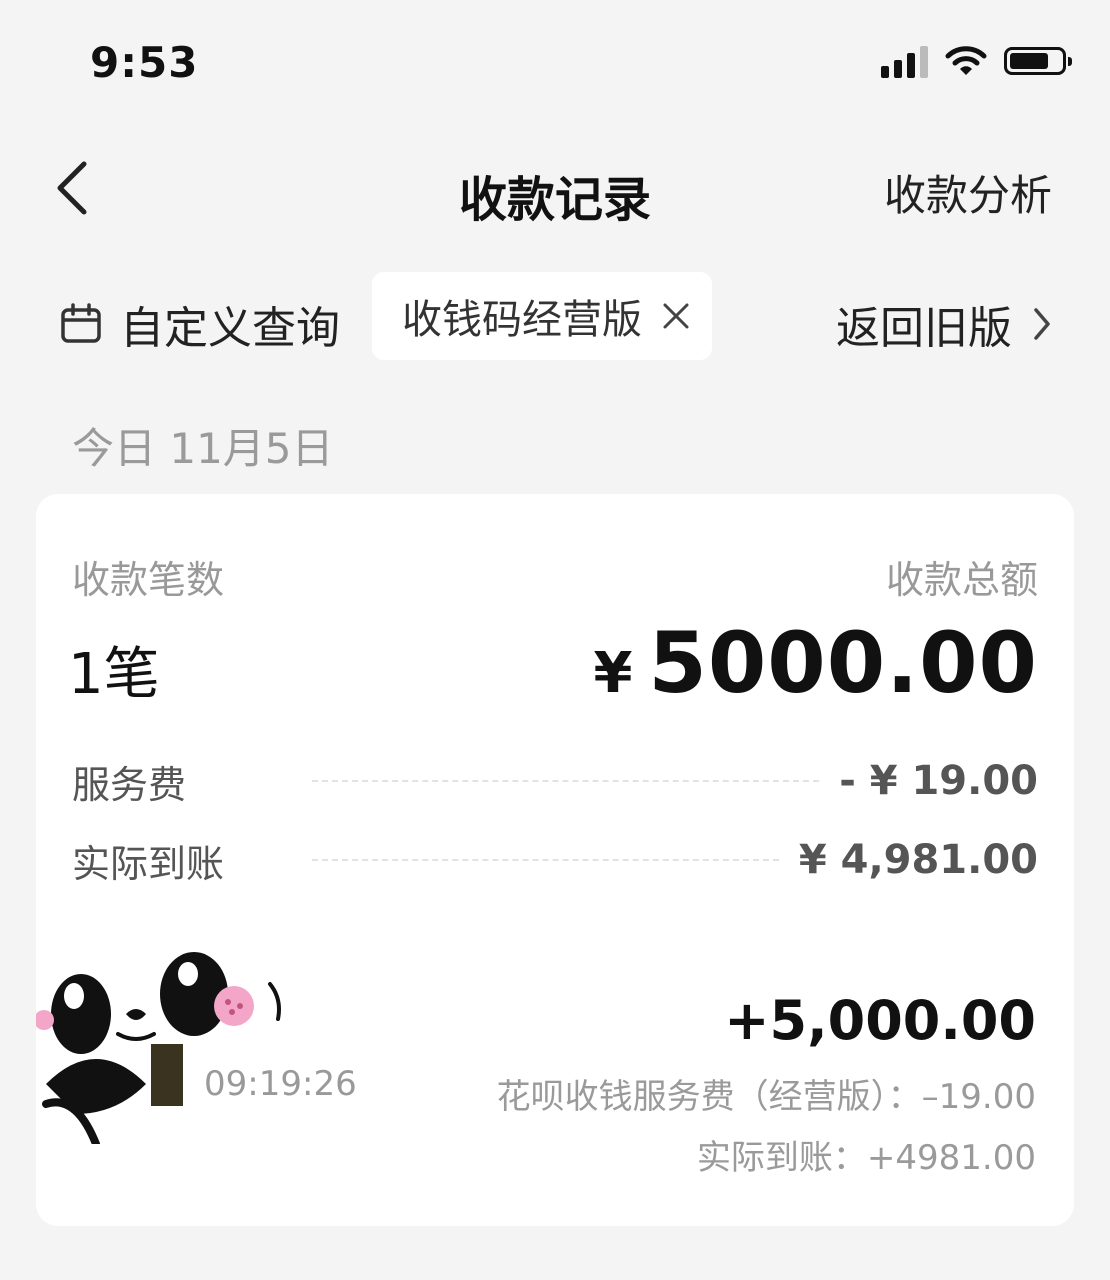 This screenshot has width=1110, height=1280. I want to click on battery-icon, so click(1038, 61).